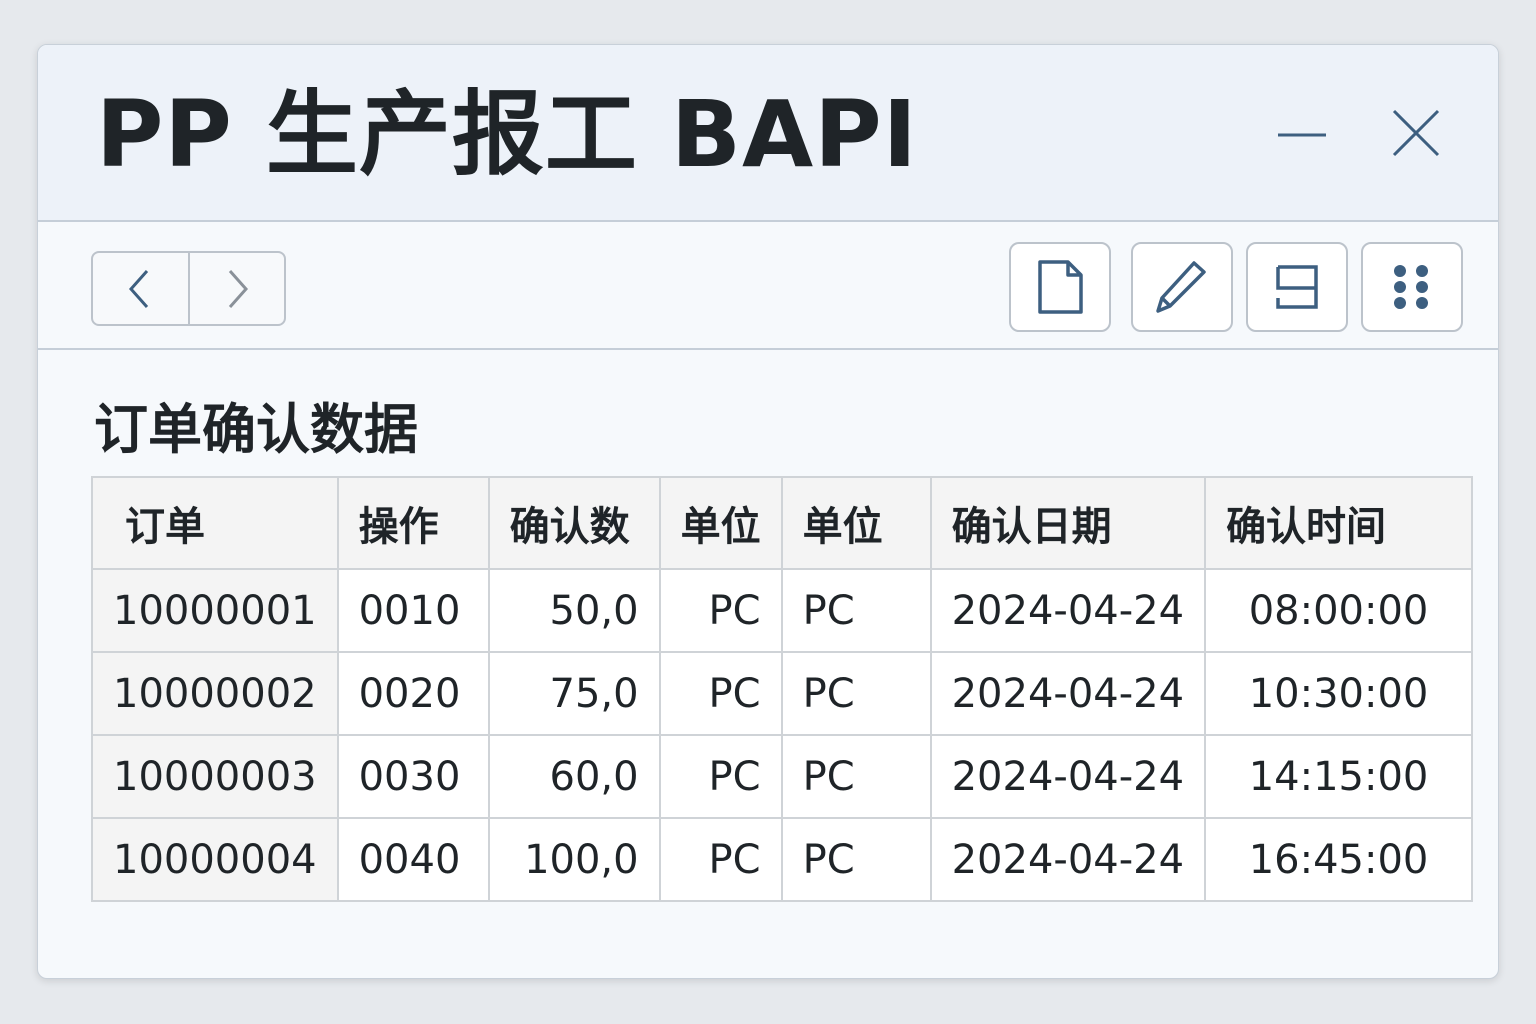 This screenshot has height=1024, width=1536. I want to click on layout-button, so click(1297, 287).